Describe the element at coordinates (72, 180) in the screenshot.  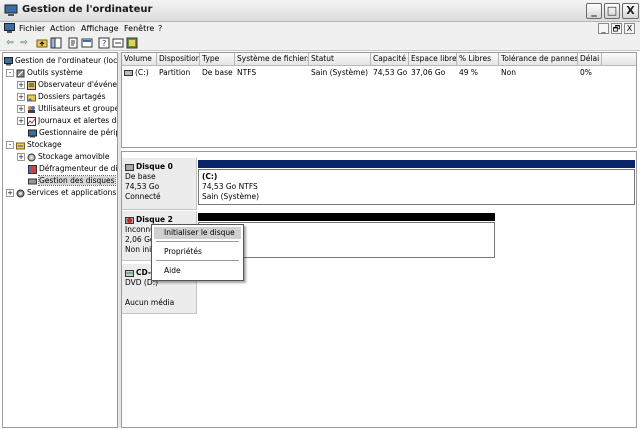
I see `tree-item-gestion-disques: Gestion des disques` at that location.